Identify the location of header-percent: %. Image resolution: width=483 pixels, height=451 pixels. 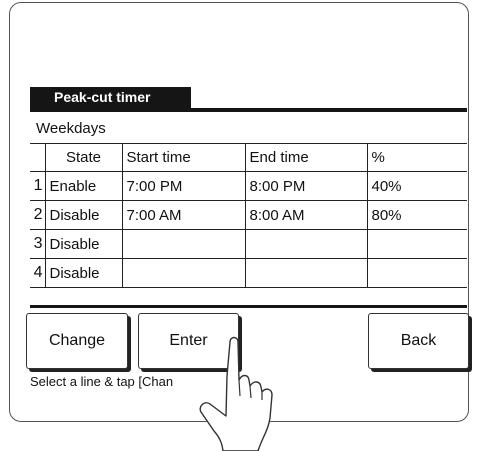
(416, 157).